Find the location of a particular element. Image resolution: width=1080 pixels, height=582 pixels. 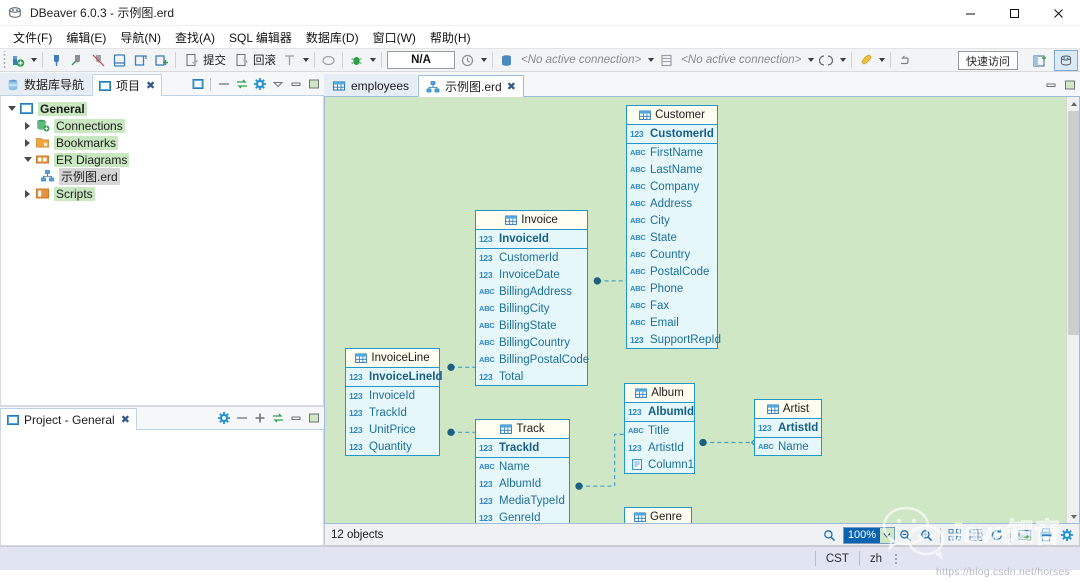

new-connection-icon is located at coordinates (17, 60).